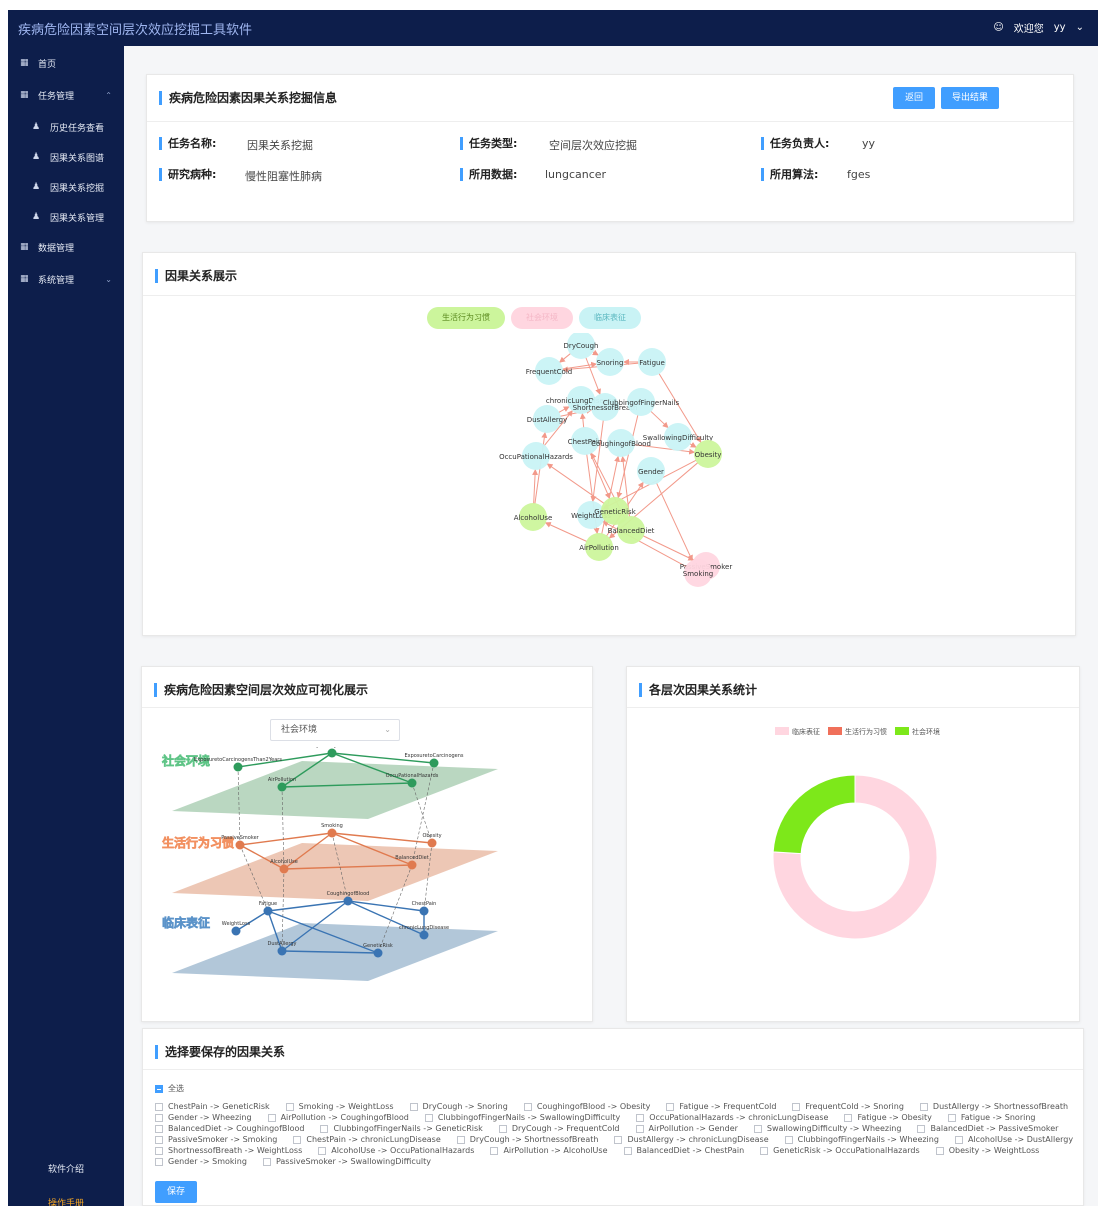 The height and width of the screenshot is (1206, 1098). I want to click on chevron-down-icon: ⌄, so click(1080, 27).